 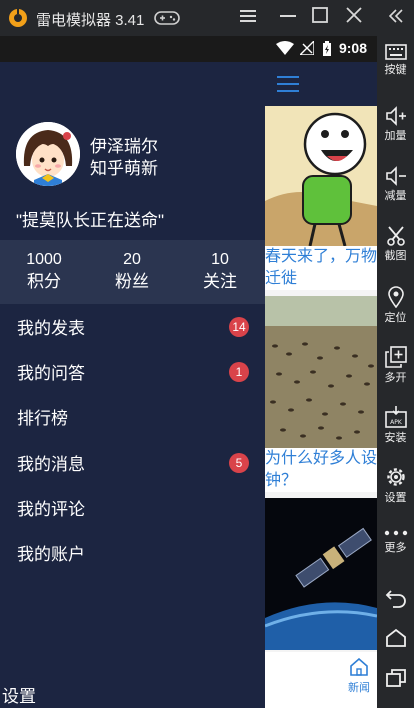 What do you see at coordinates (395, 297) in the screenshot?
I see `location-icon` at bounding box center [395, 297].